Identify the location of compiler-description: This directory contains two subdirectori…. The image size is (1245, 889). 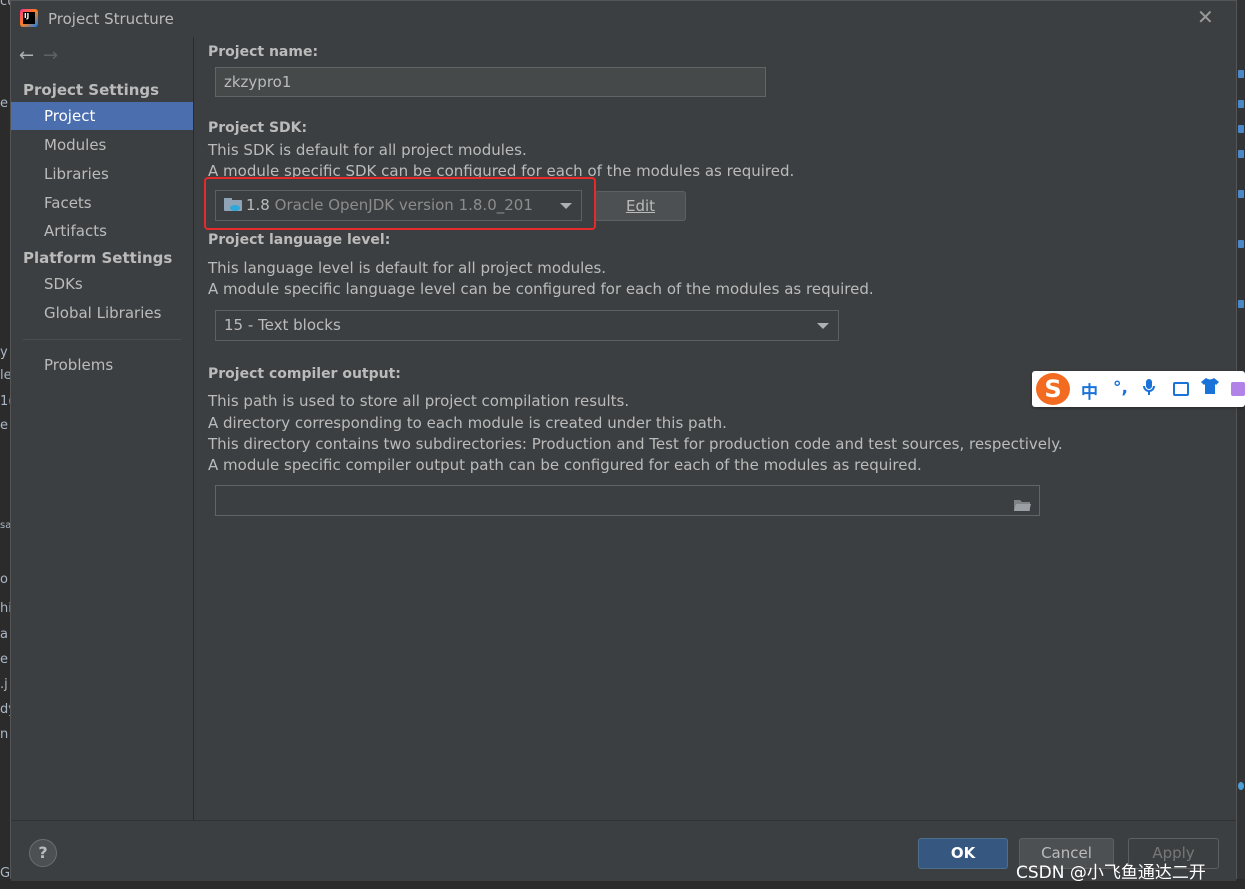
(635, 444).